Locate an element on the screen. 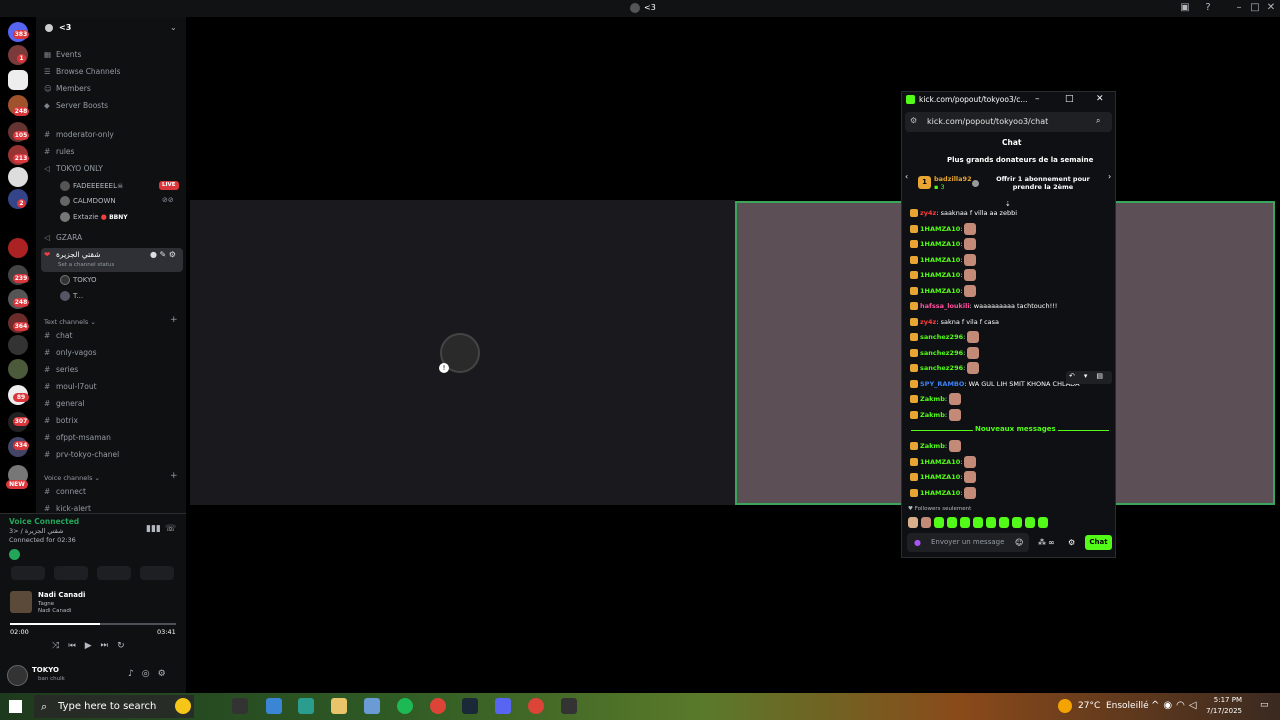 This screenshot has width=1280, height=720. next-arrow-icon: › is located at coordinates (1109, 176).